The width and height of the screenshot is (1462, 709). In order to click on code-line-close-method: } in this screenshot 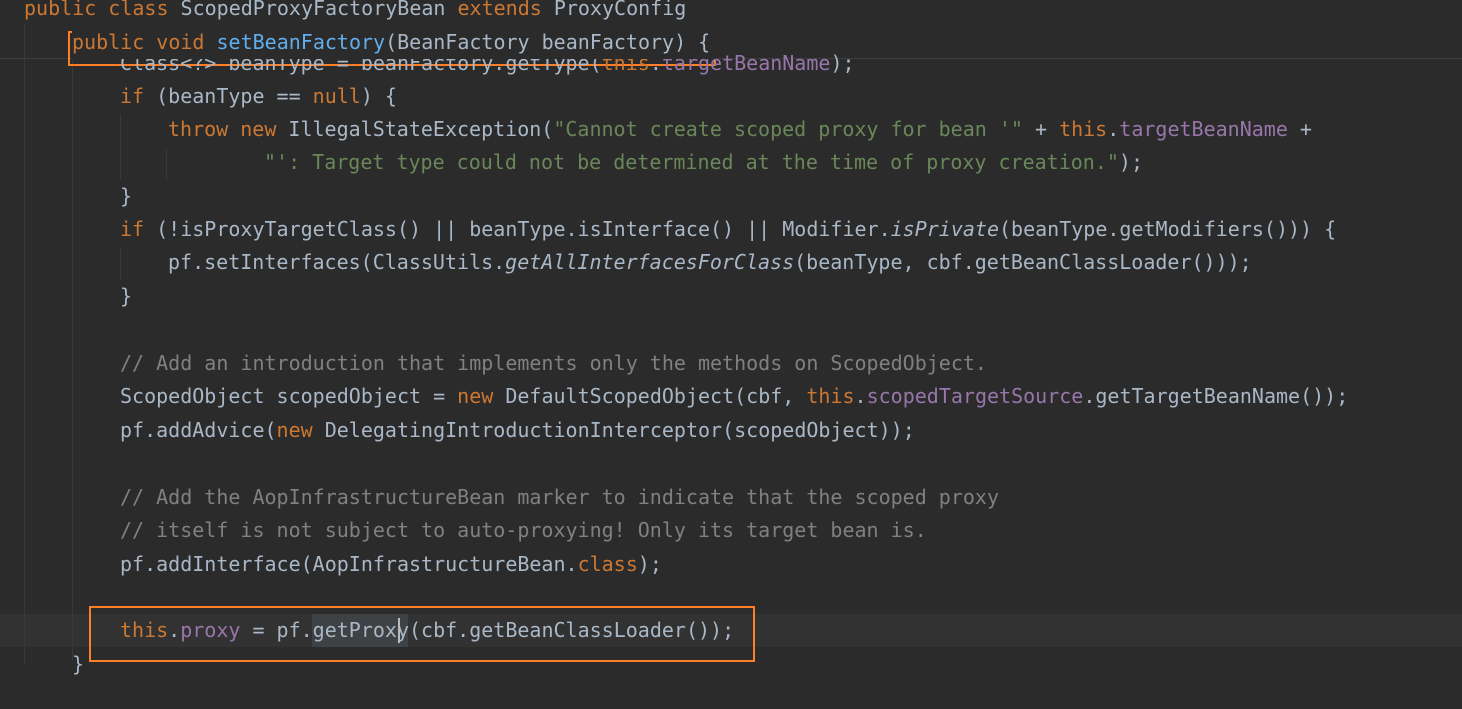, I will do `click(78, 664)`.